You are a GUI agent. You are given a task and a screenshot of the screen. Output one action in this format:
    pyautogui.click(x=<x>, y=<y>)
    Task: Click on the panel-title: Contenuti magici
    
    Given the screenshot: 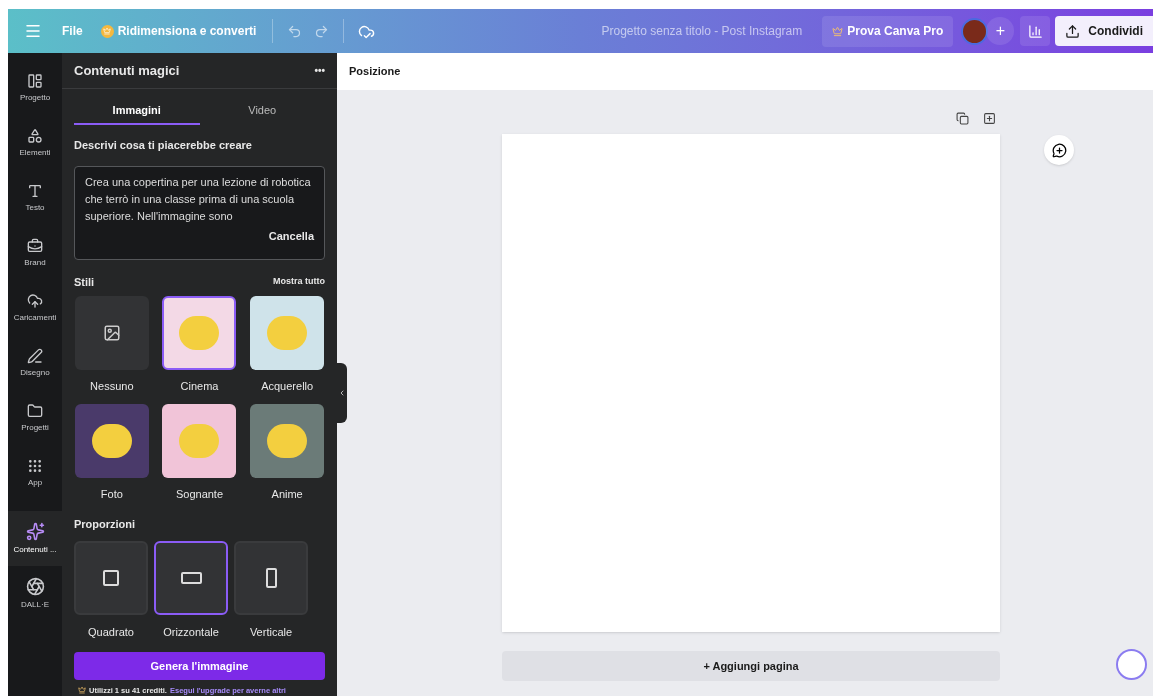 What is the action you would take?
    pyautogui.click(x=127, y=70)
    